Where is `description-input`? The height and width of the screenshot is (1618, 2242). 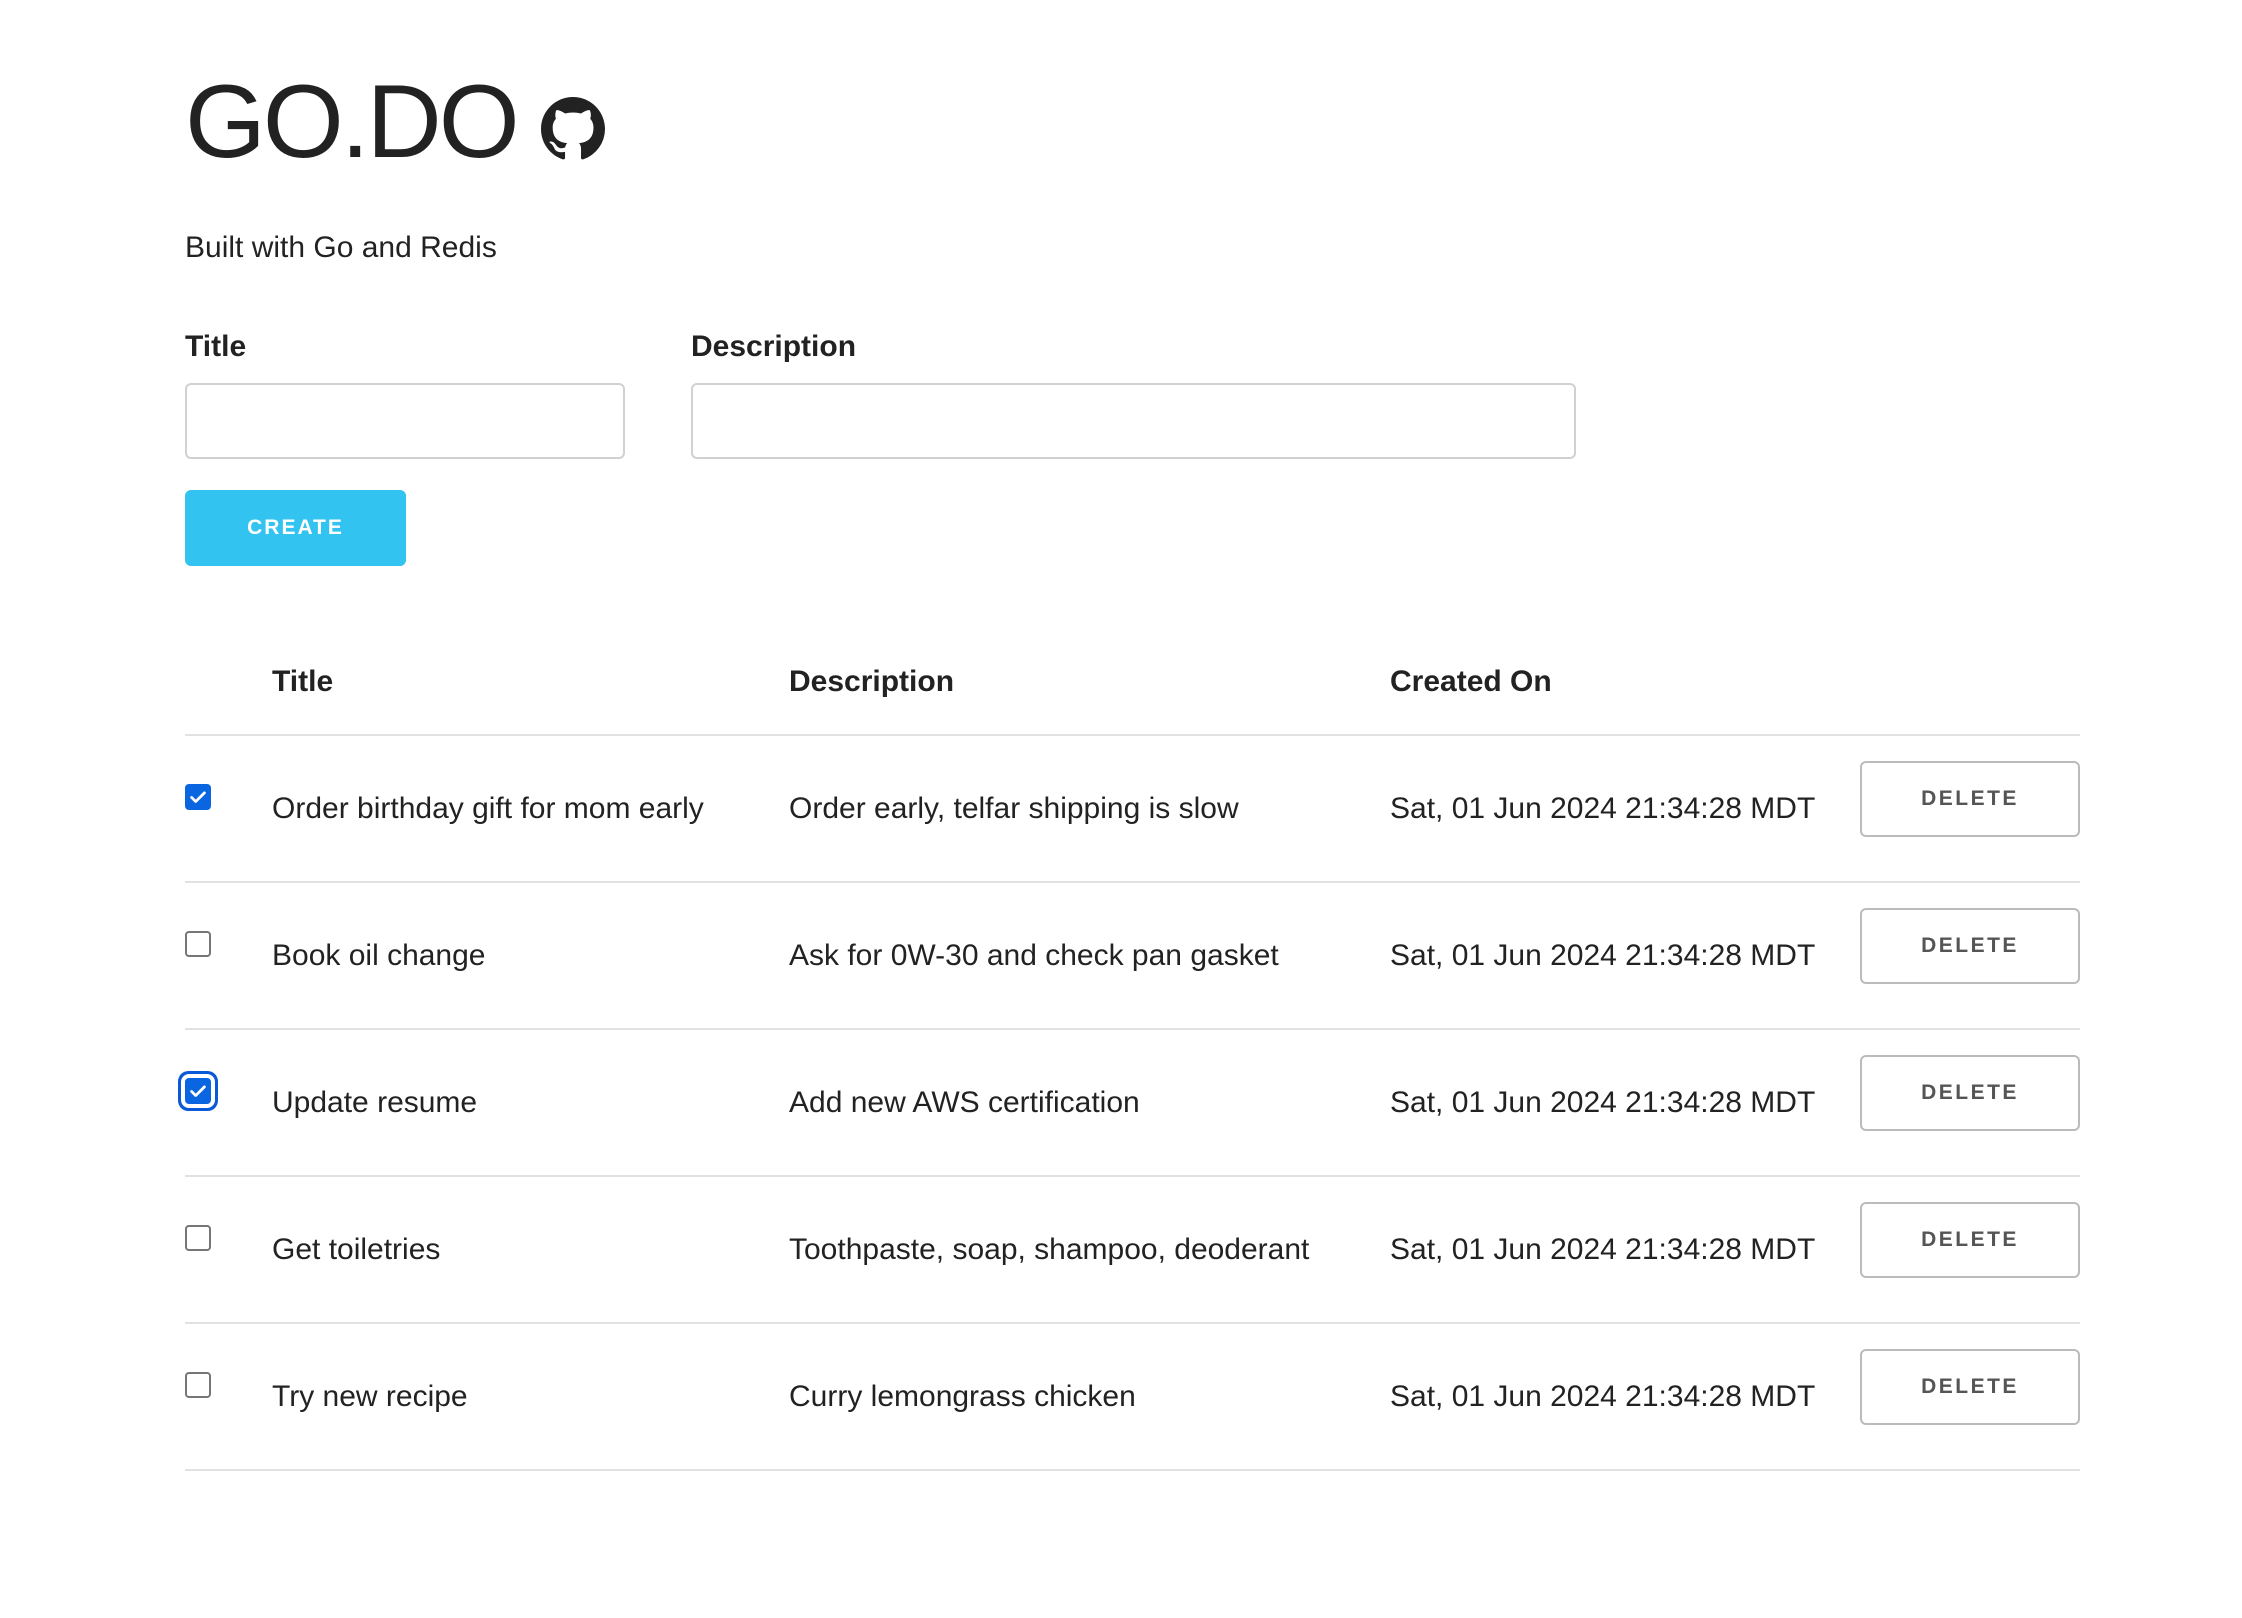
description-input is located at coordinates (1133, 421).